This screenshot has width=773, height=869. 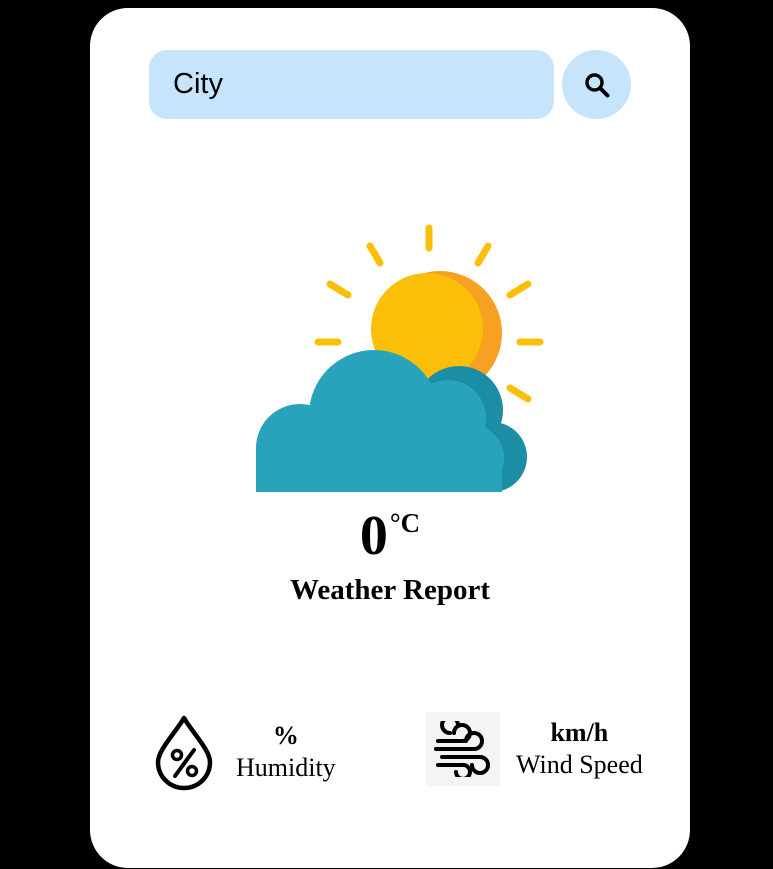 I want to click on wind-stat: km/h Wind Speed, so click(x=534, y=749).